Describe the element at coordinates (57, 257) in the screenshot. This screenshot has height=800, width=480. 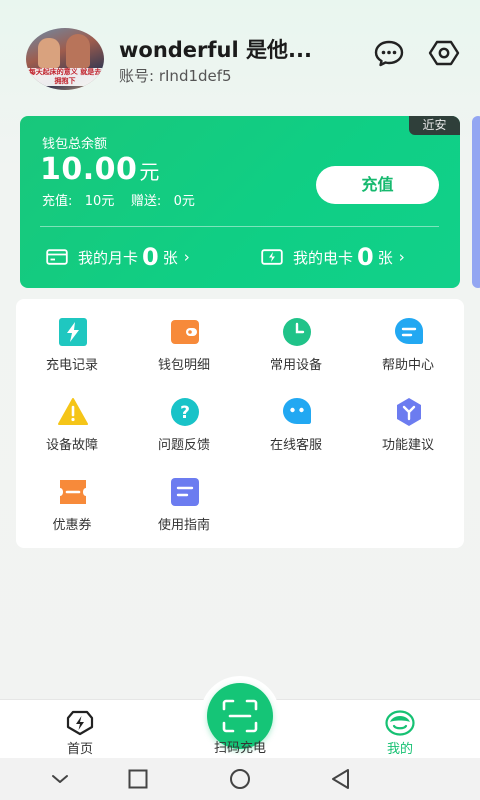
I see `card-icon` at that location.